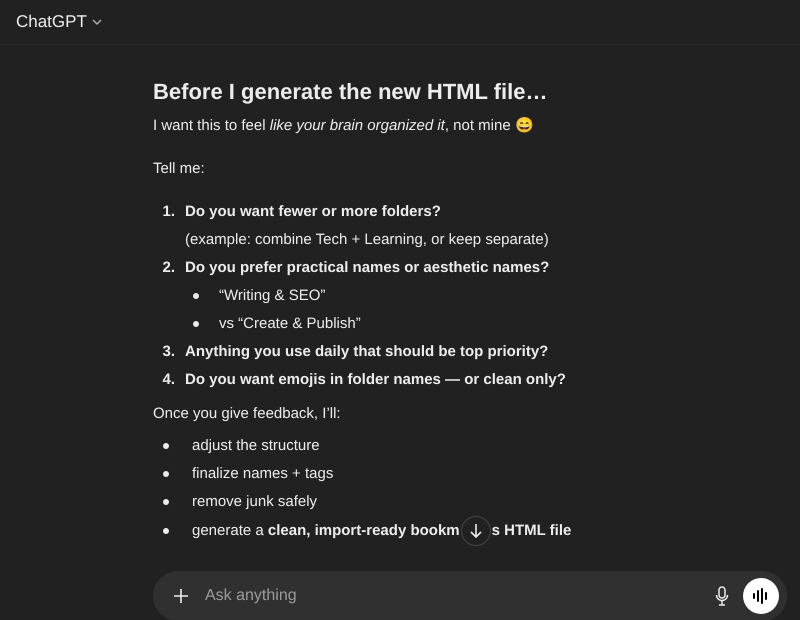 This screenshot has width=800, height=620. What do you see at coordinates (179, 169) in the screenshot?
I see `prompt-text: Tell me:` at bounding box center [179, 169].